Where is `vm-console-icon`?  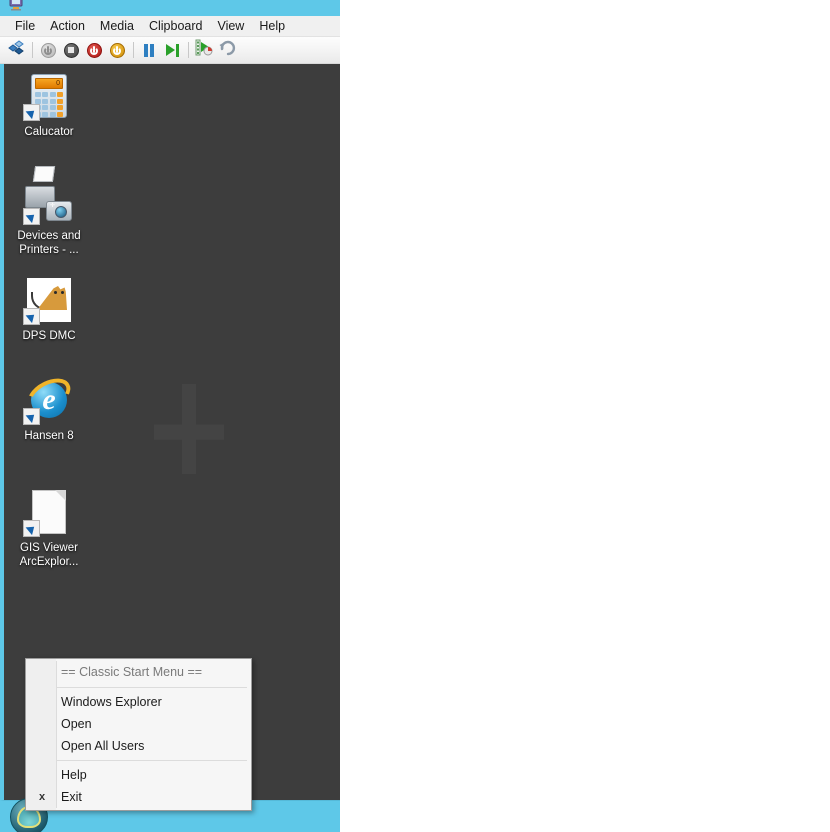 vm-console-icon is located at coordinates (16, 6).